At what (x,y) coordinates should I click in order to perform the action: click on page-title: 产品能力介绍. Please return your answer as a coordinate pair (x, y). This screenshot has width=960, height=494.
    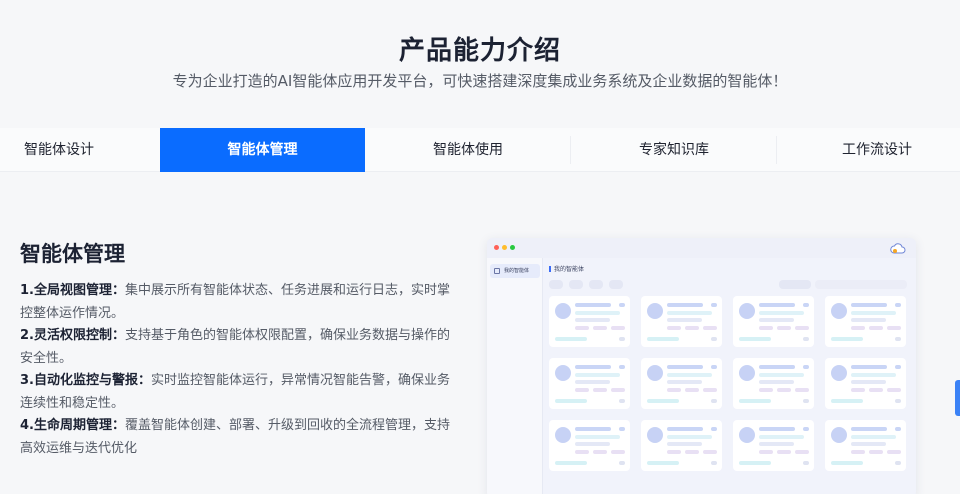
    Looking at the image, I should click on (479, 51).